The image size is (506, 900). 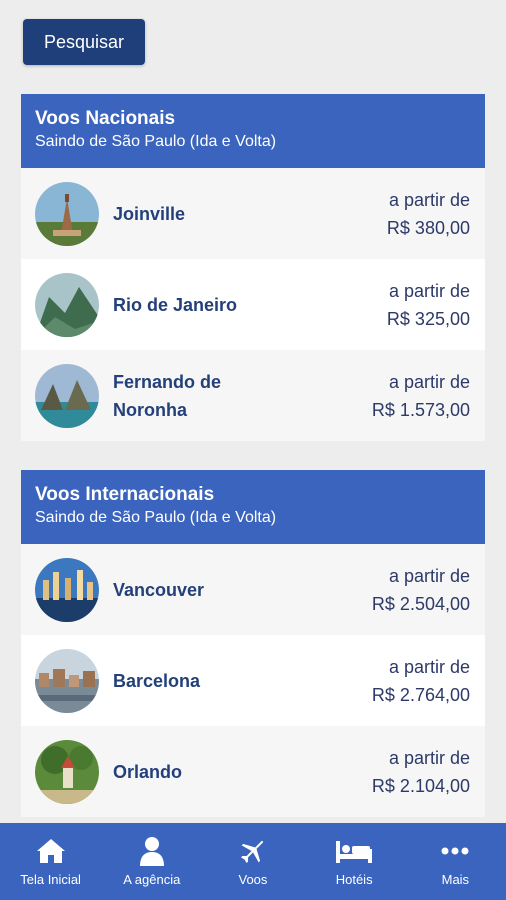 I want to click on nav-item-more: Mais, so click(x=455, y=861).